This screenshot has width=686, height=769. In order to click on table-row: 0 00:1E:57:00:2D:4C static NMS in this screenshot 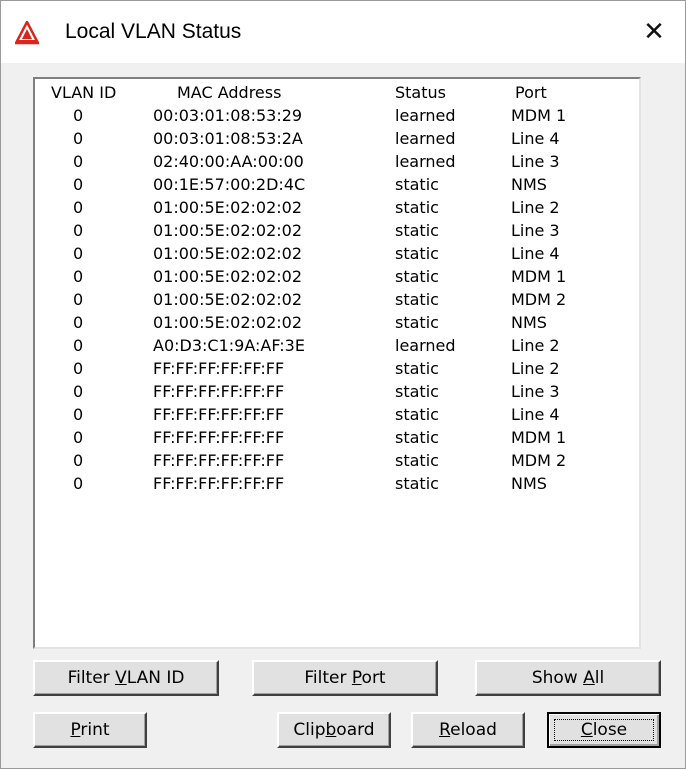, I will do `click(337, 184)`.